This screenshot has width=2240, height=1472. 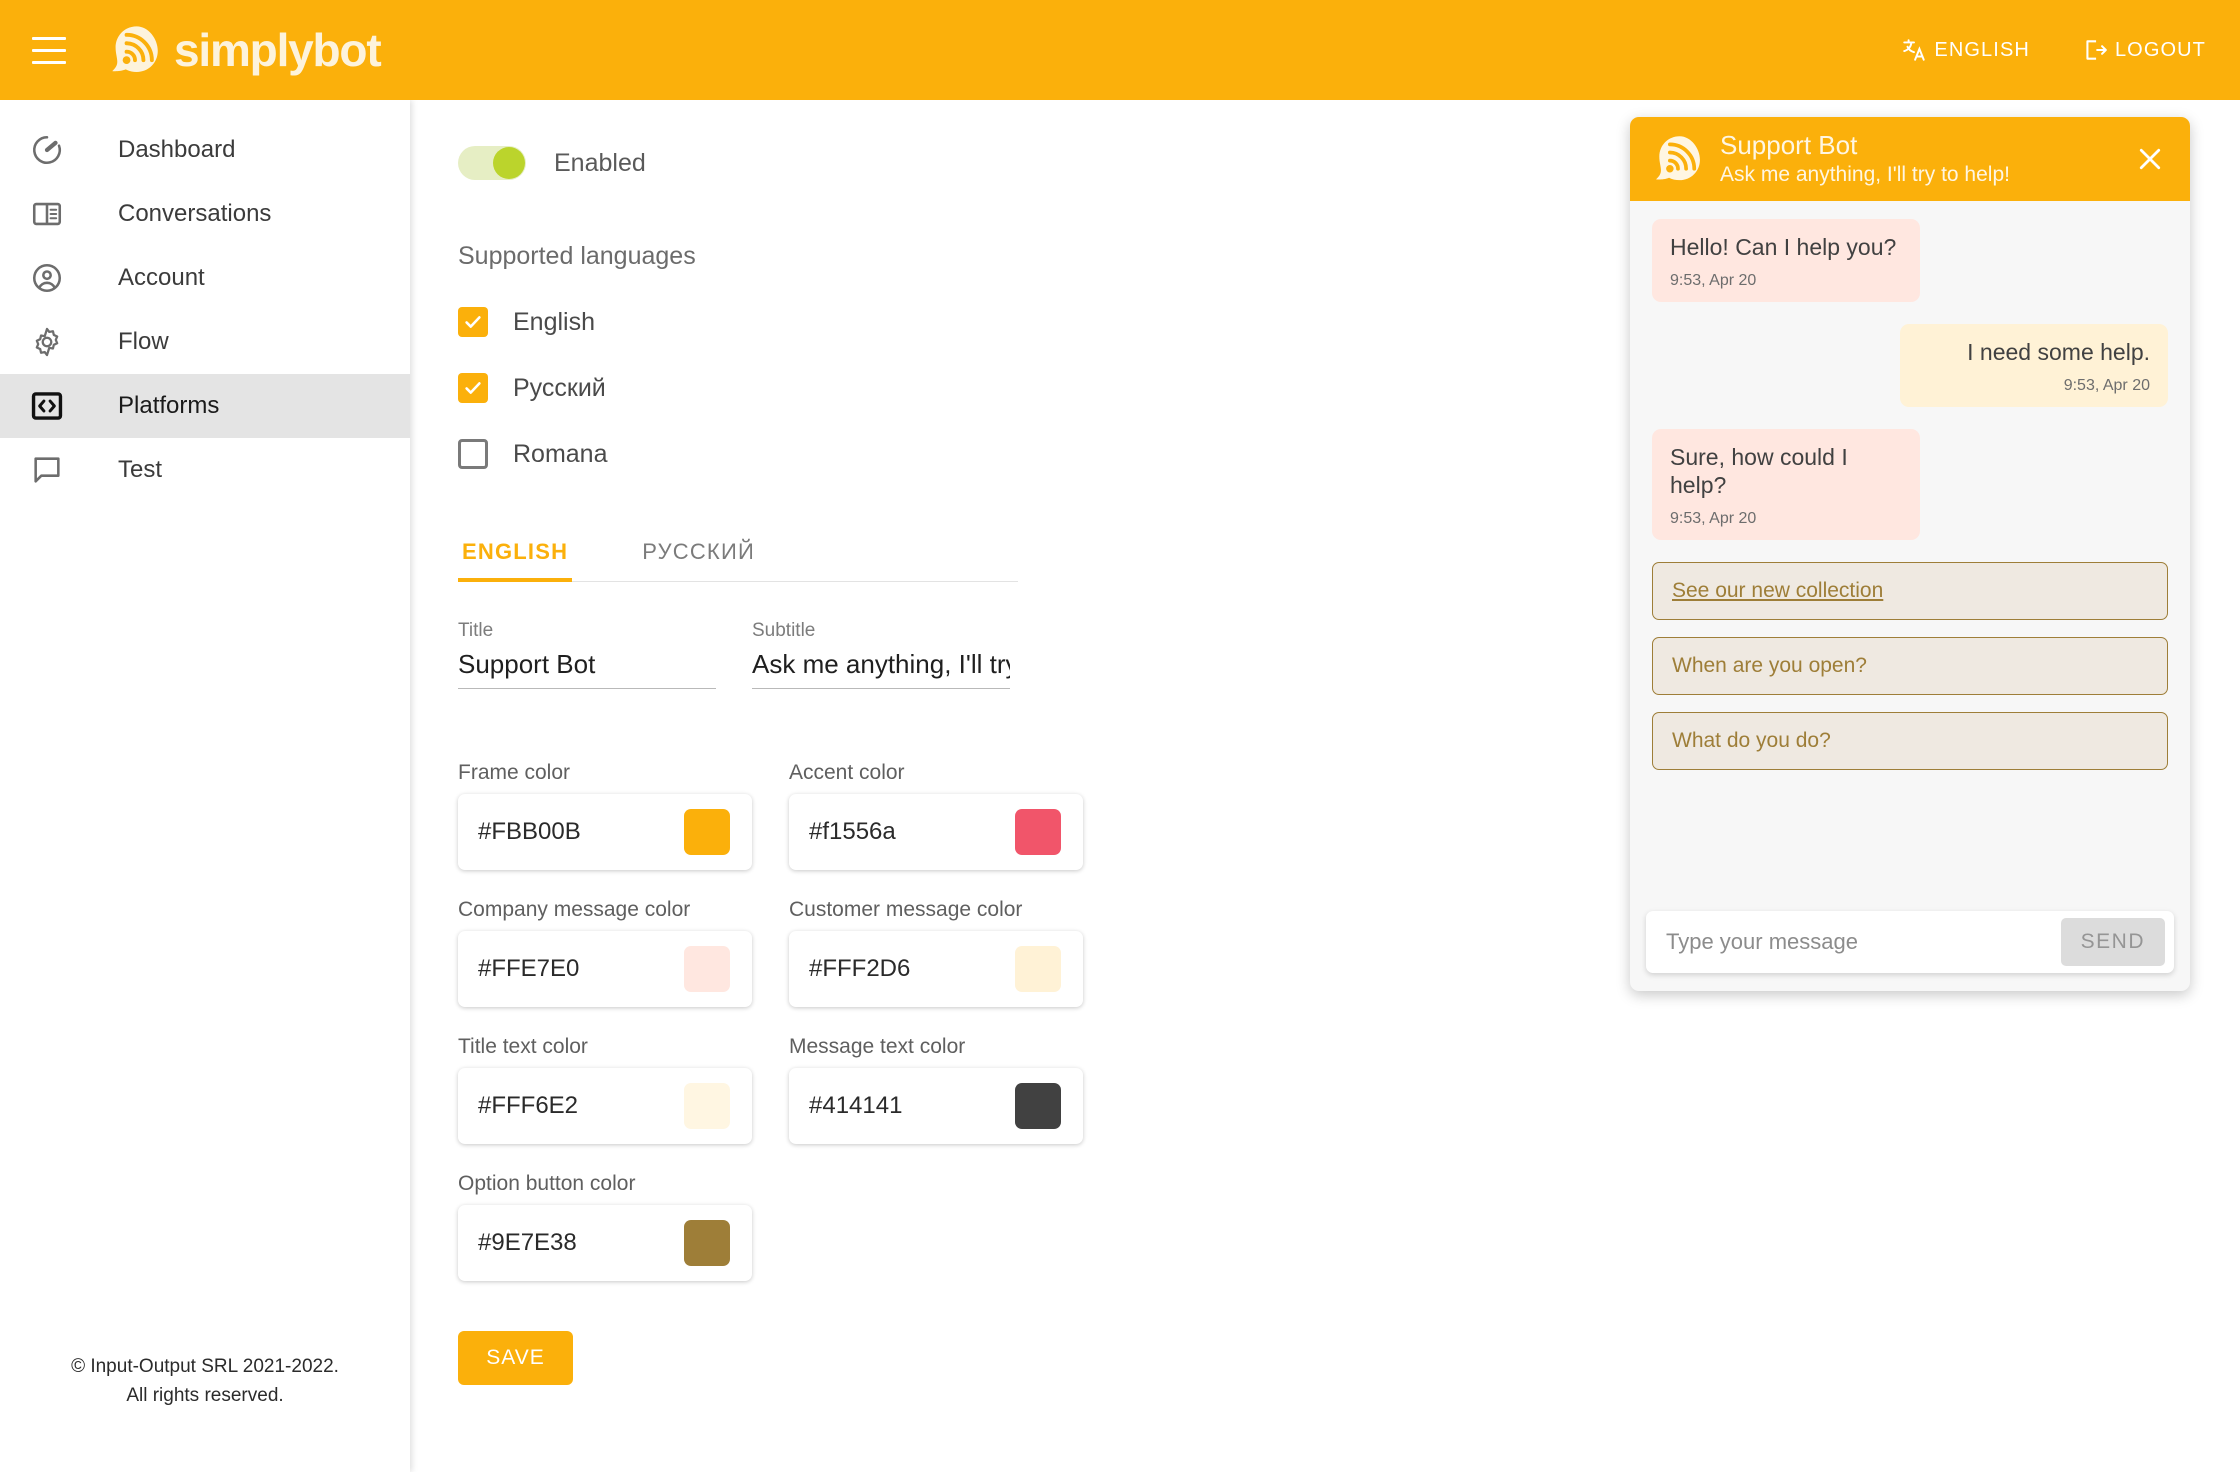 I want to click on brand-name: simplybot, so click(x=278, y=50).